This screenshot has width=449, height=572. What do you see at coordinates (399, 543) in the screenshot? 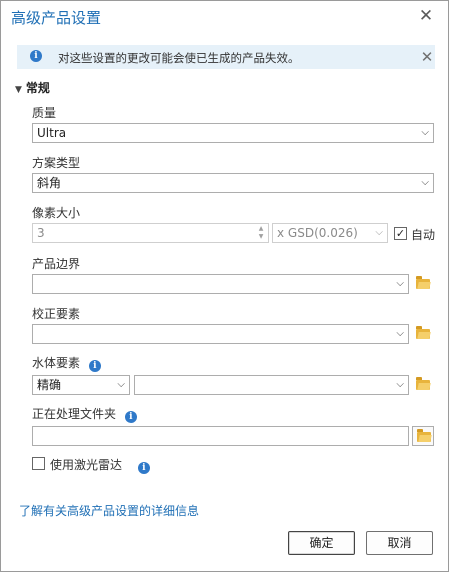
I see `cancel-button: 取消` at bounding box center [399, 543].